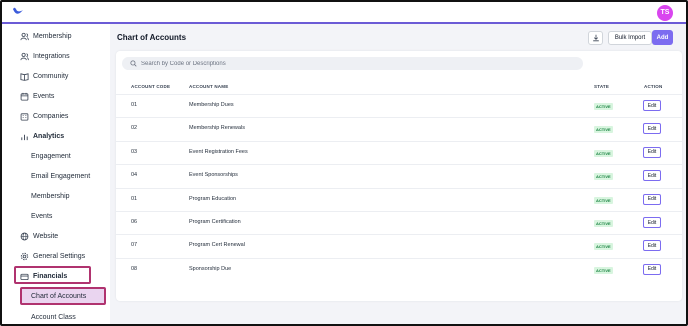 The height and width of the screenshot is (326, 688). Describe the element at coordinates (41, 216) in the screenshot. I see `sidebar-subitem-events: Events` at that location.